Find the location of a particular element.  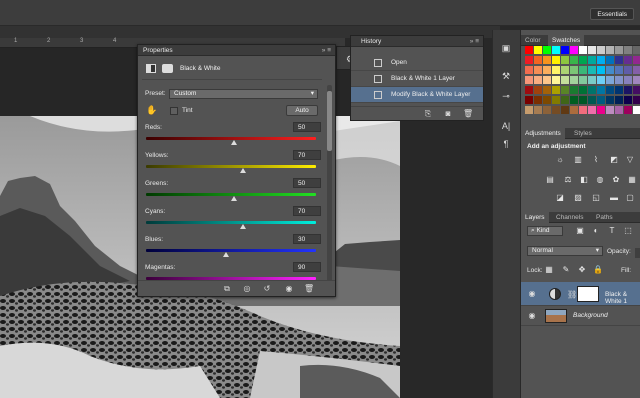

history-item: Black & White 1 Layer is located at coordinates (417, 79).